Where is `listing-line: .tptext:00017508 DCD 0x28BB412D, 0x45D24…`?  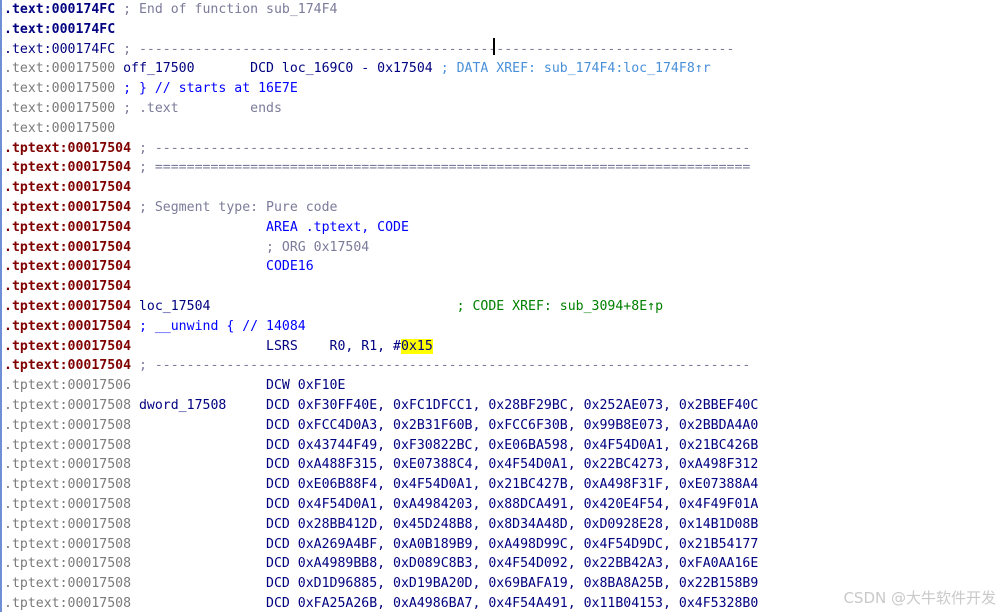 listing-line: .tptext:00017508 DCD 0x28BB412D, 0x45D24… is located at coordinates (381, 525).